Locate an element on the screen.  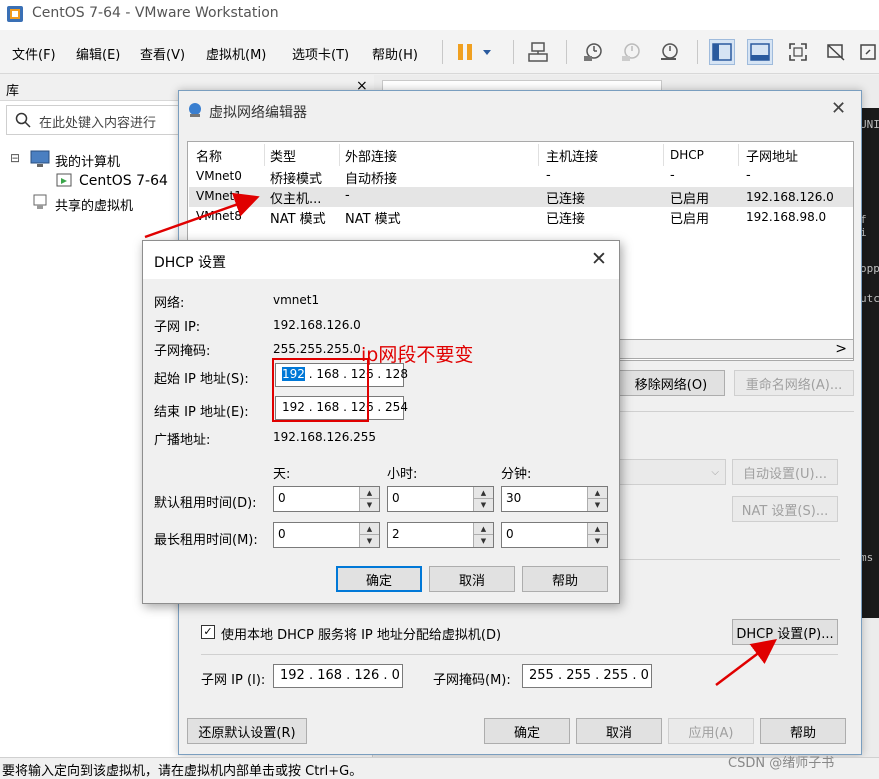
dhcp-ok-button: 确定 is located at coordinates (379, 579).